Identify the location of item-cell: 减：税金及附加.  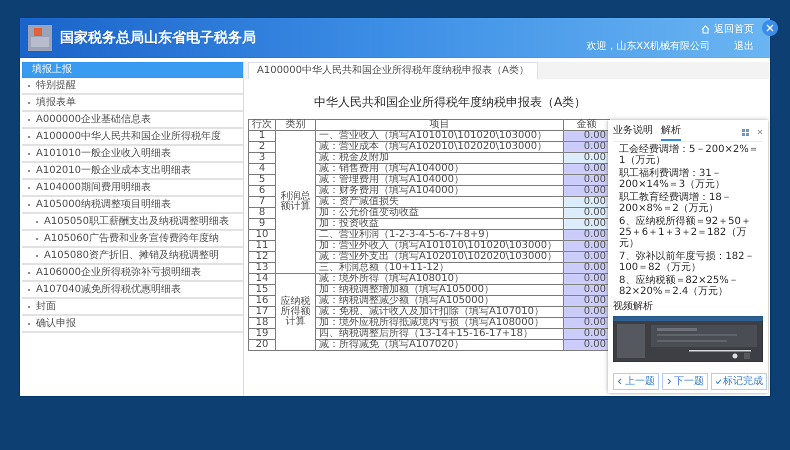
(440, 158).